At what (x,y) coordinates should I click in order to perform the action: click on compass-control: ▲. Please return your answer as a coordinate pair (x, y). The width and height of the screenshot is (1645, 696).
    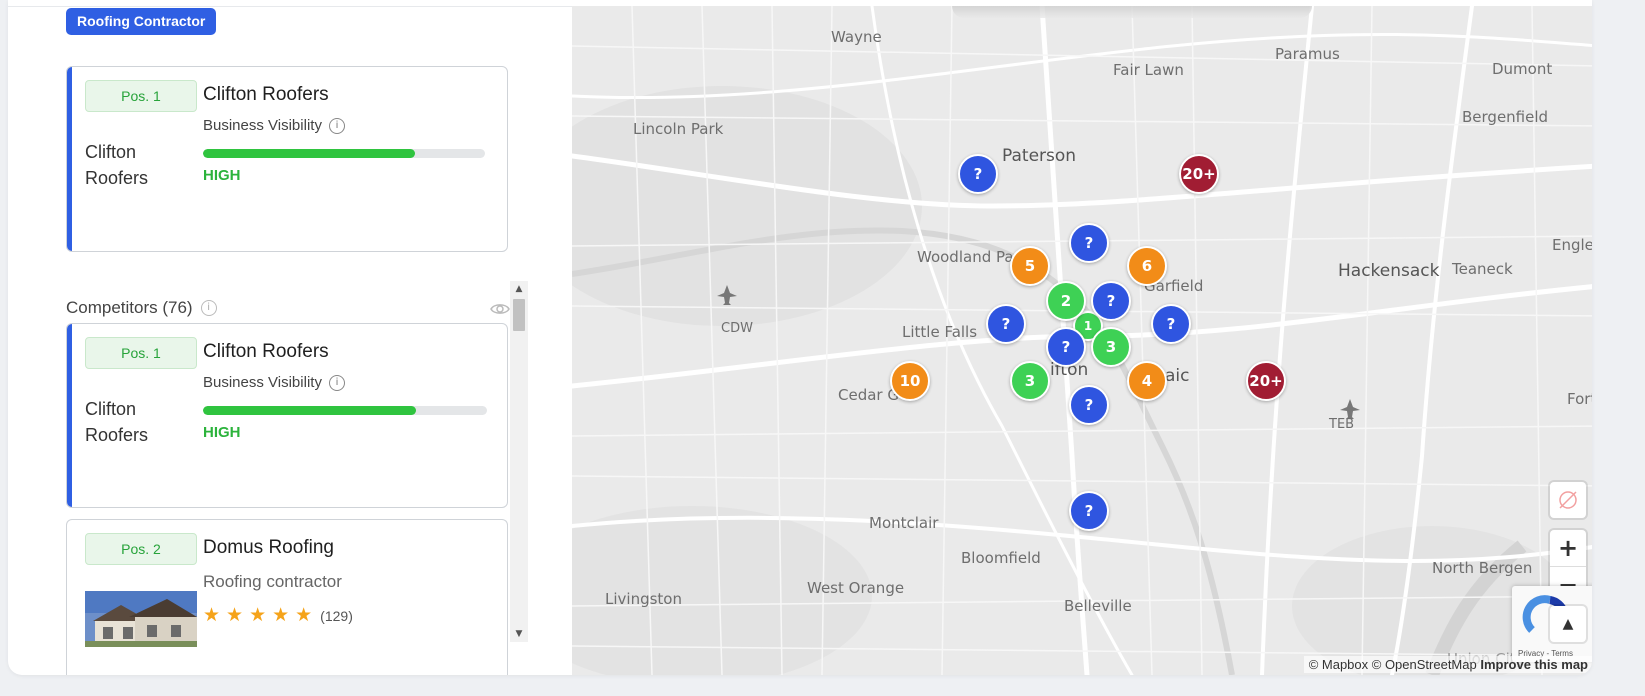
    Looking at the image, I should click on (1568, 624).